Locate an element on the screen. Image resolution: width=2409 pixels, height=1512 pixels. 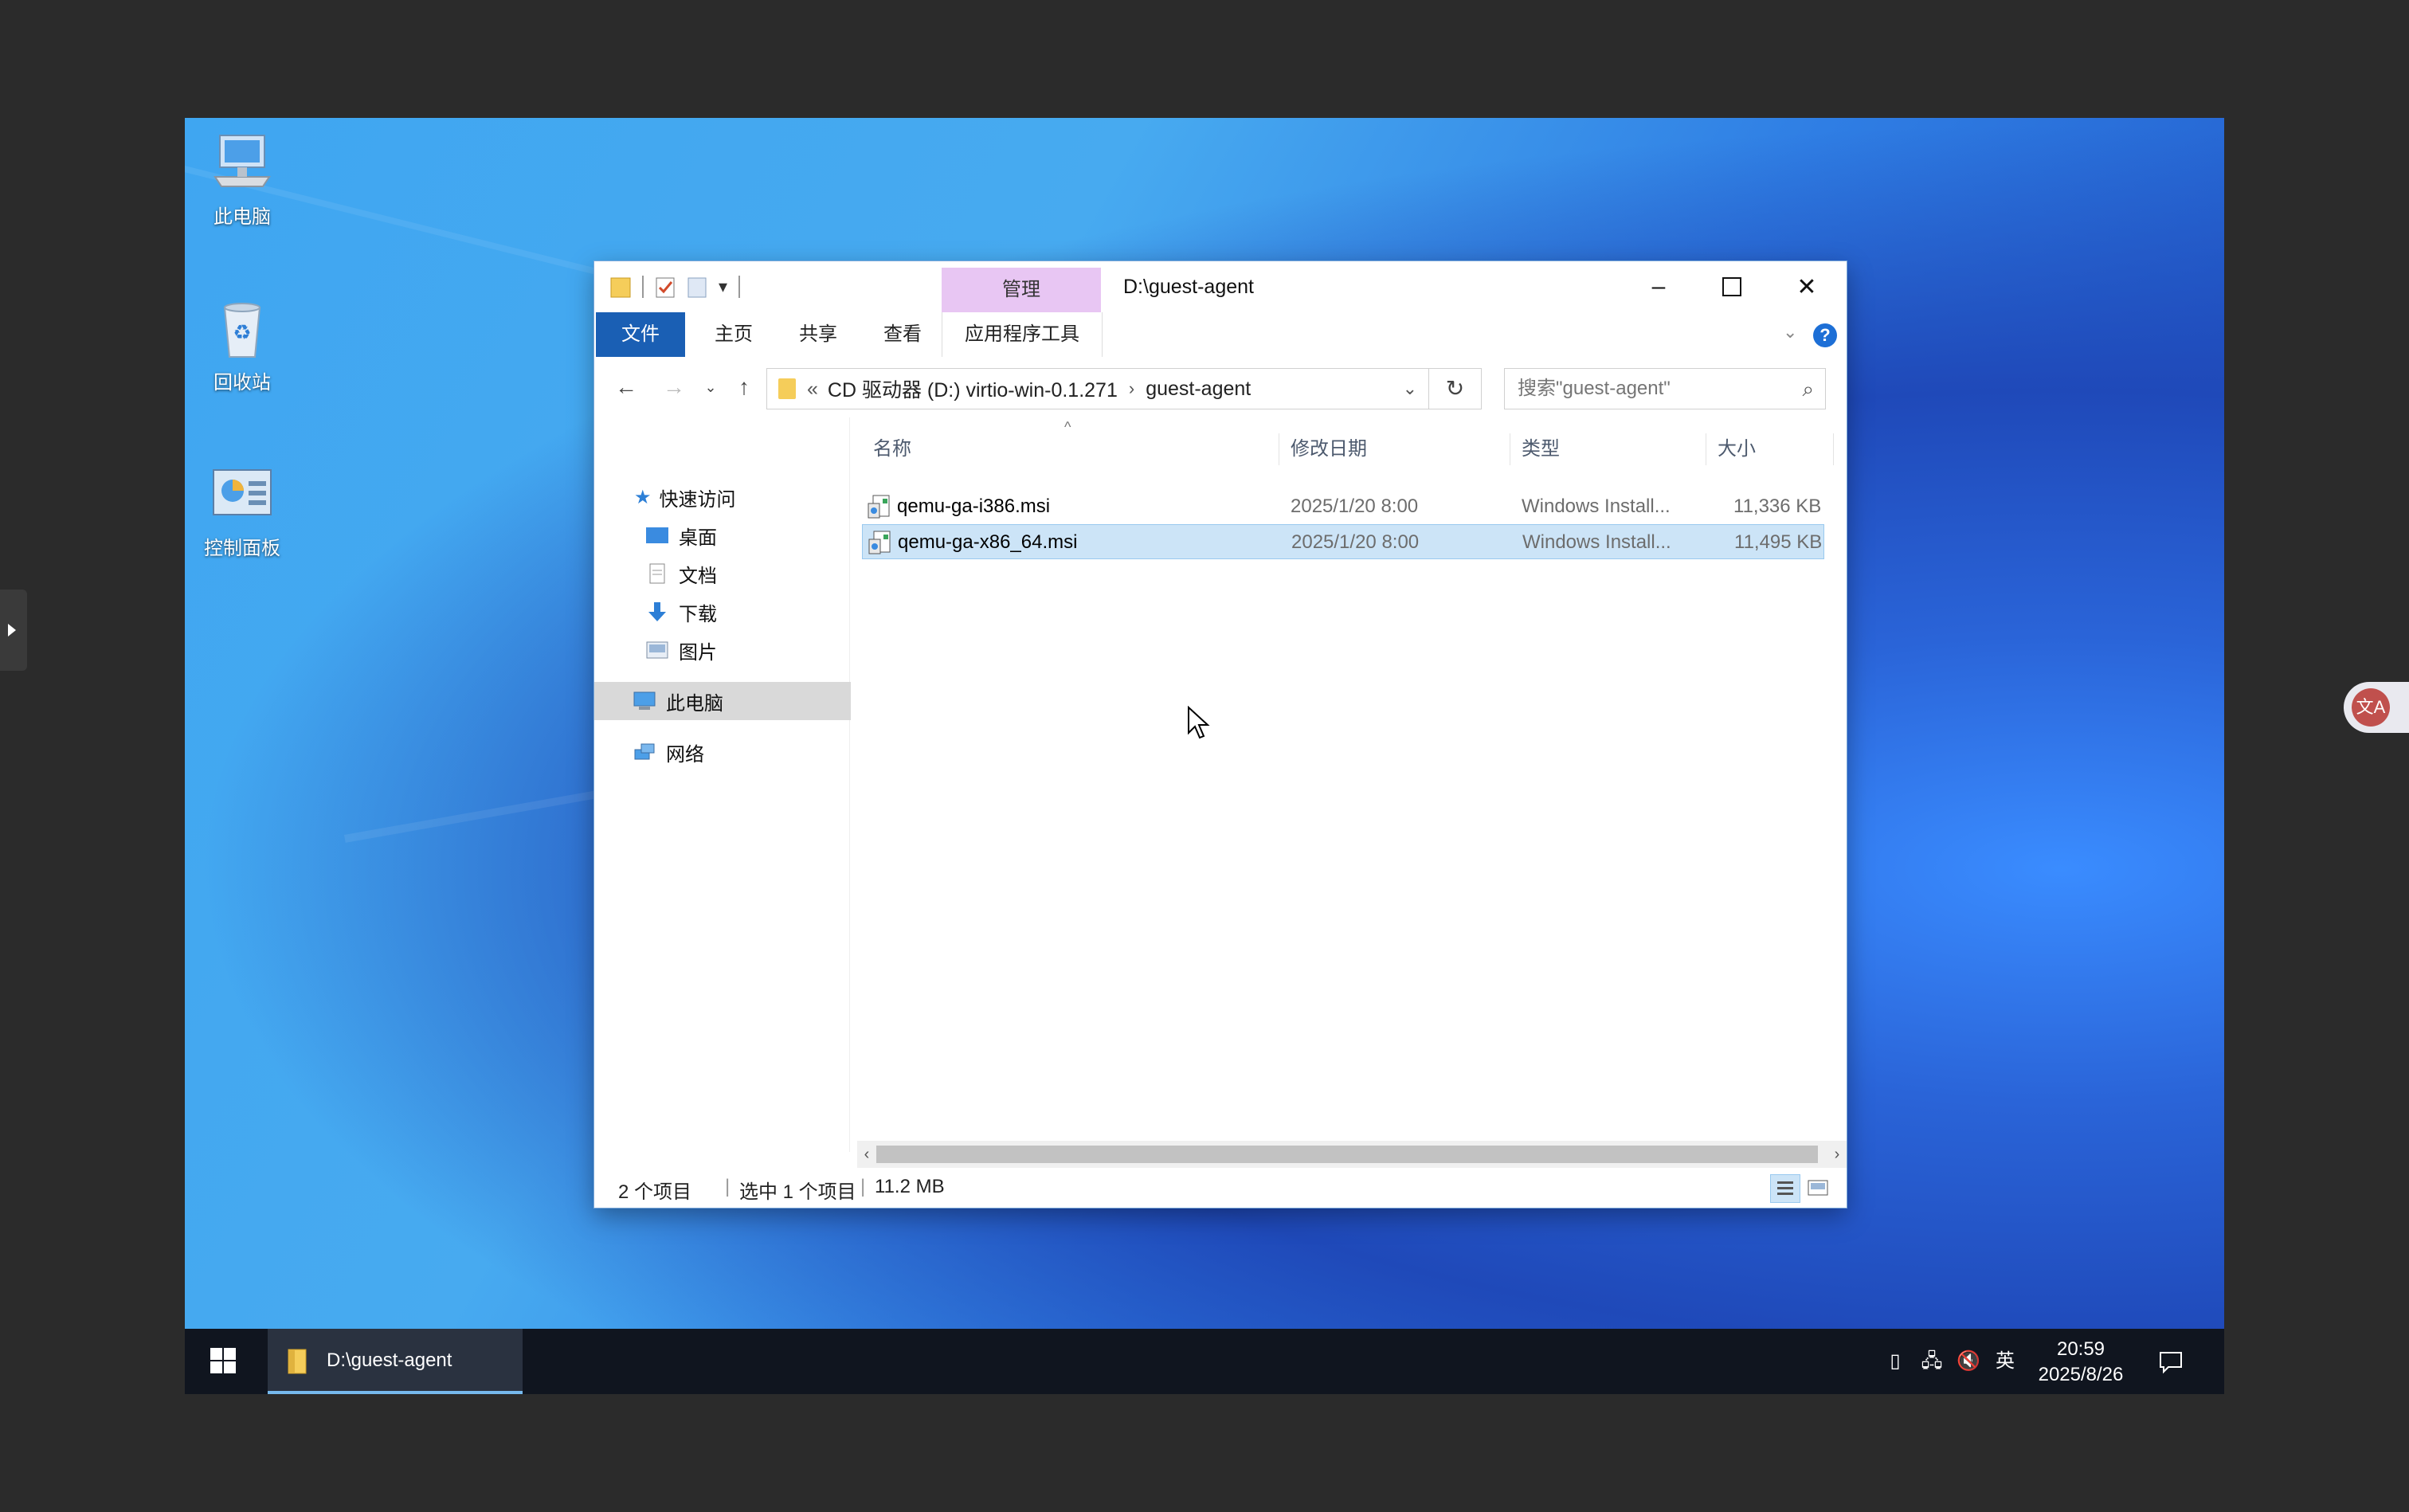
nav-label: 此电脑 is located at coordinates (694, 704).